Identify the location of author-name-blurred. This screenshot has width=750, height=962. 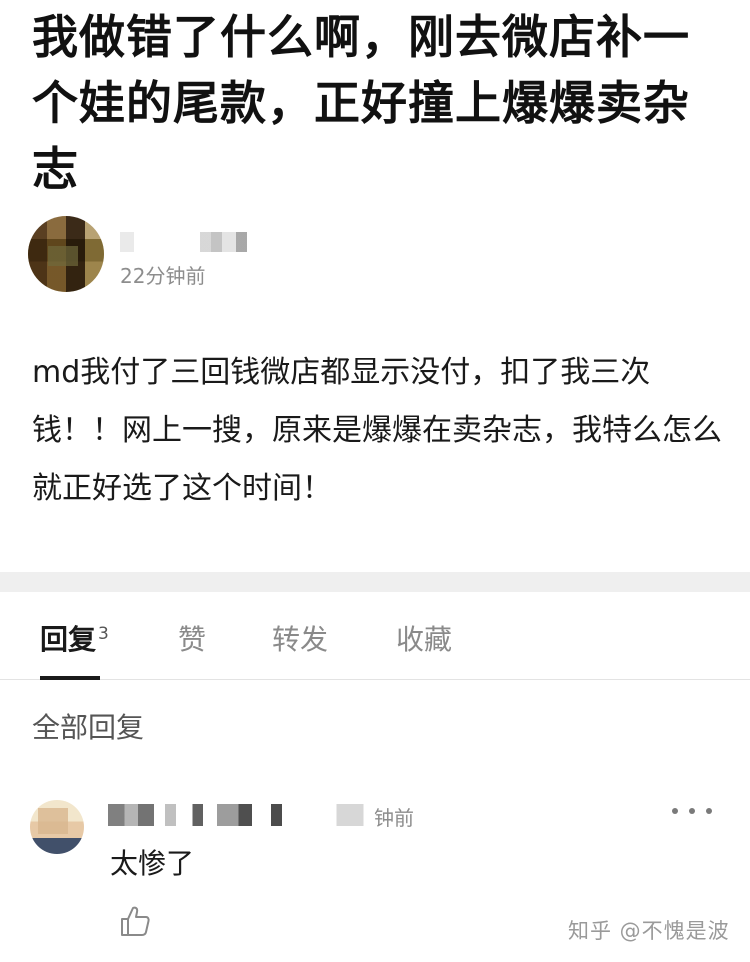
(189, 242).